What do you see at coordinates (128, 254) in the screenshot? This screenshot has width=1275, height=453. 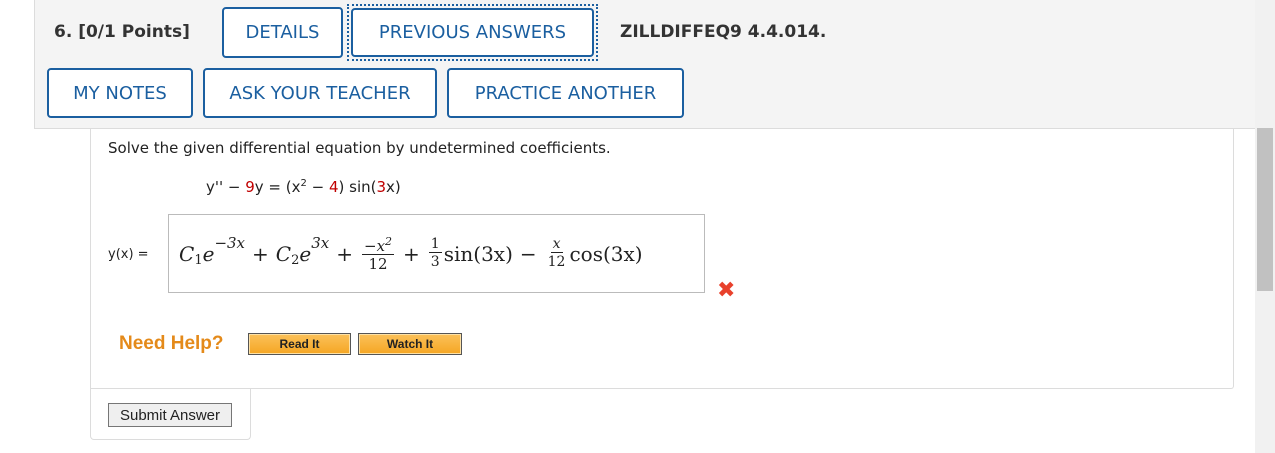 I see `answer-label: y(x) =` at bounding box center [128, 254].